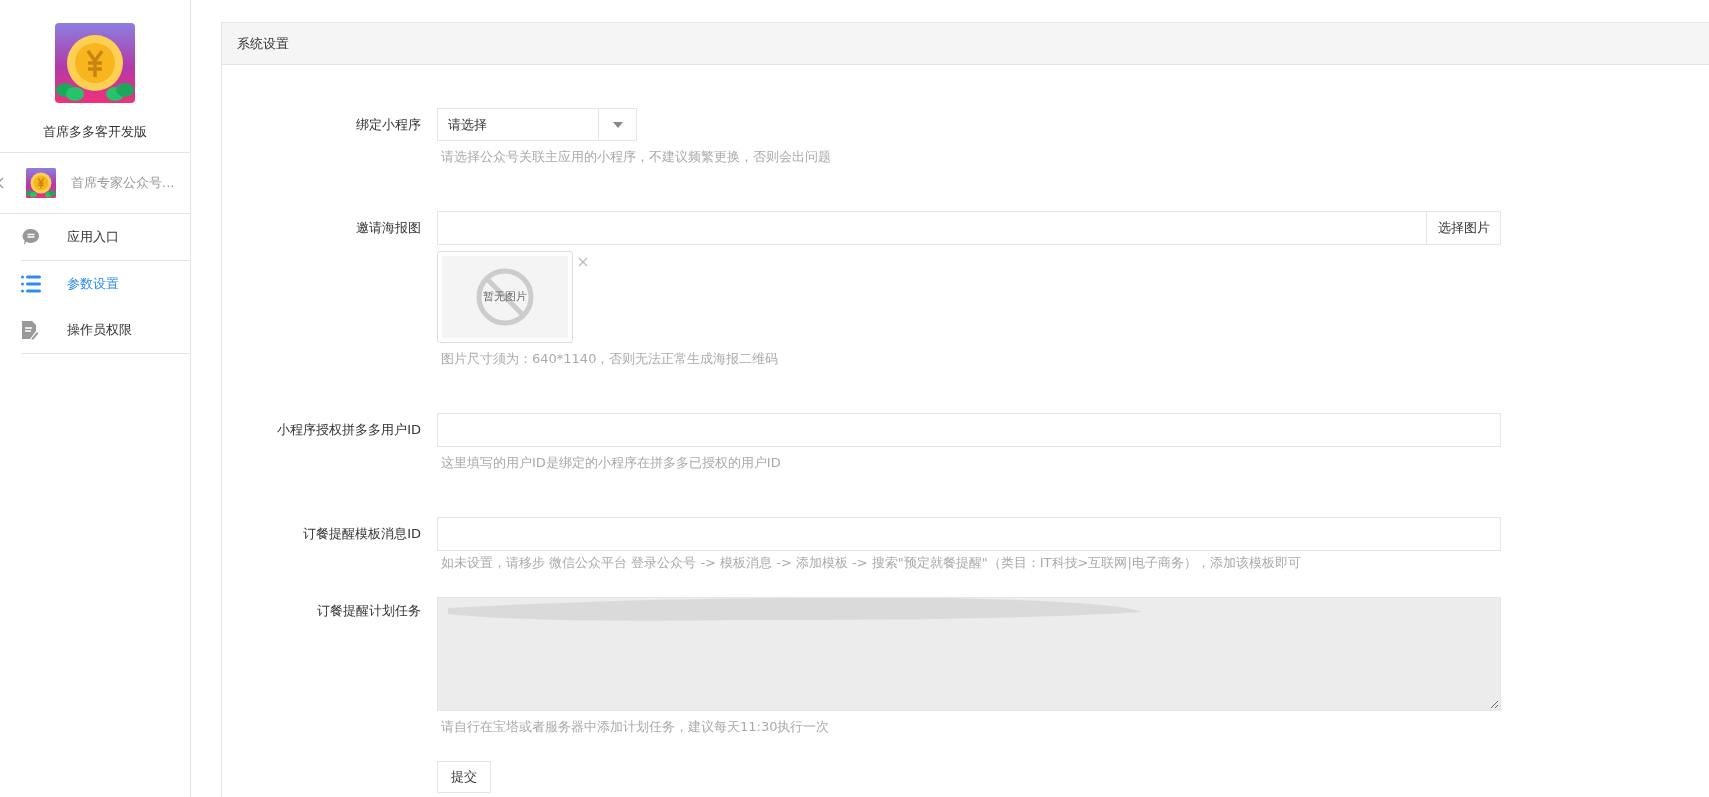  I want to click on app-name: 首席多多客开发版, so click(95, 132).